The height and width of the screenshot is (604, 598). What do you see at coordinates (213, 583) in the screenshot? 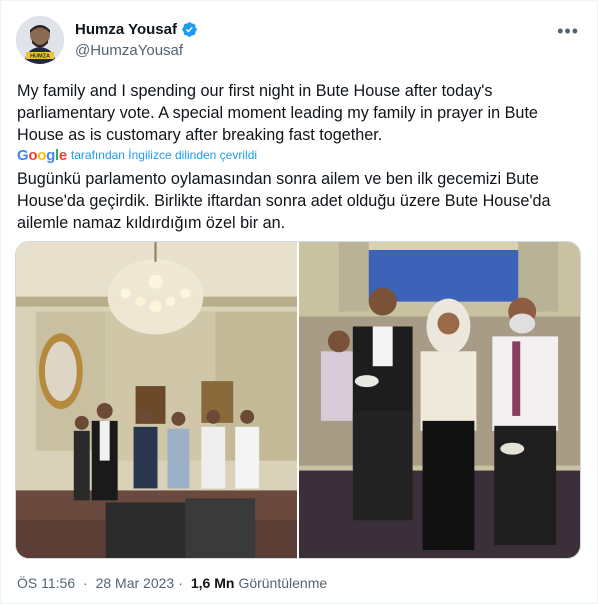
I see `views-count: 1,6 Mn` at bounding box center [213, 583].